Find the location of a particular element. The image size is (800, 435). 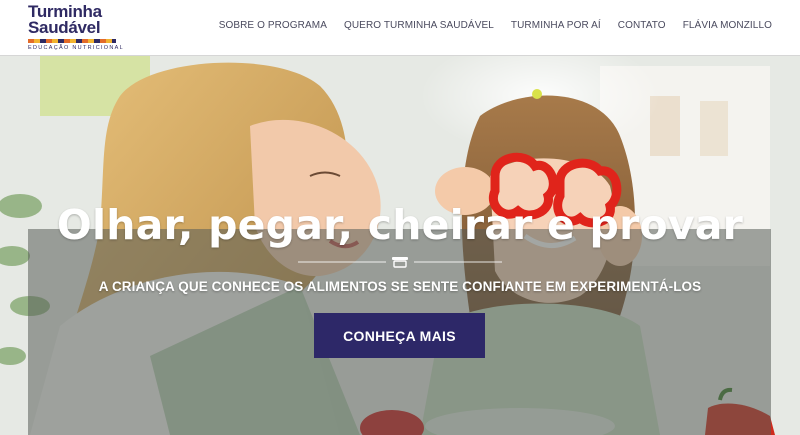

logo-line-2: Saudável is located at coordinates (64, 27).